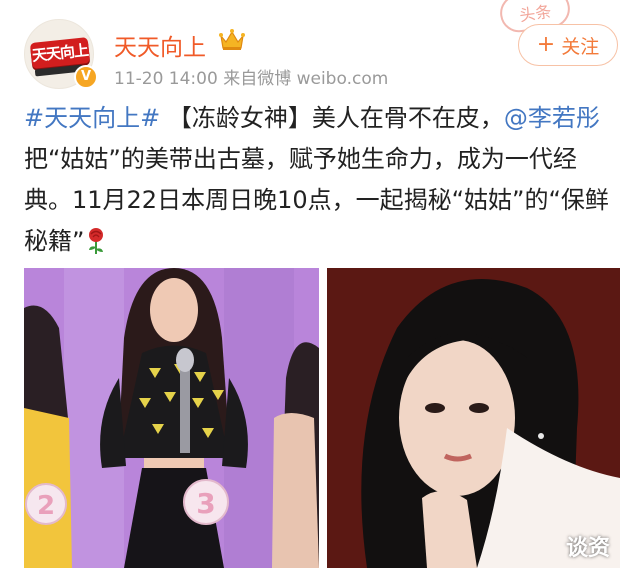 Image resolution: width=640 pixels, height=581 pixels. What do you see at coordinates (332, 118) in the screenshot?
I see `post-text-part-1: 【冻龄女神】美人在骨不在皮，` at bounding box center [332, 118].